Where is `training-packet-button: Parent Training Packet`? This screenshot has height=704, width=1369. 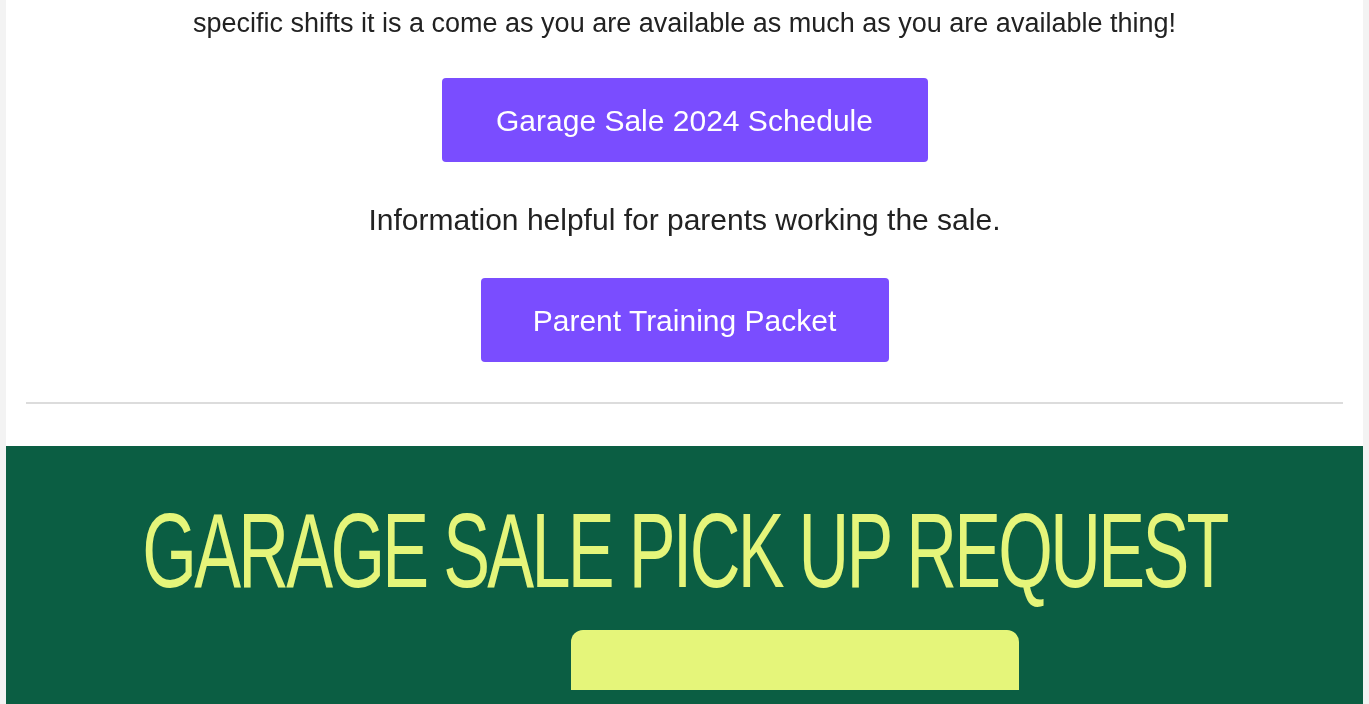
training-packet-button: Parent Training Packet is located at coordinates (684, 320).